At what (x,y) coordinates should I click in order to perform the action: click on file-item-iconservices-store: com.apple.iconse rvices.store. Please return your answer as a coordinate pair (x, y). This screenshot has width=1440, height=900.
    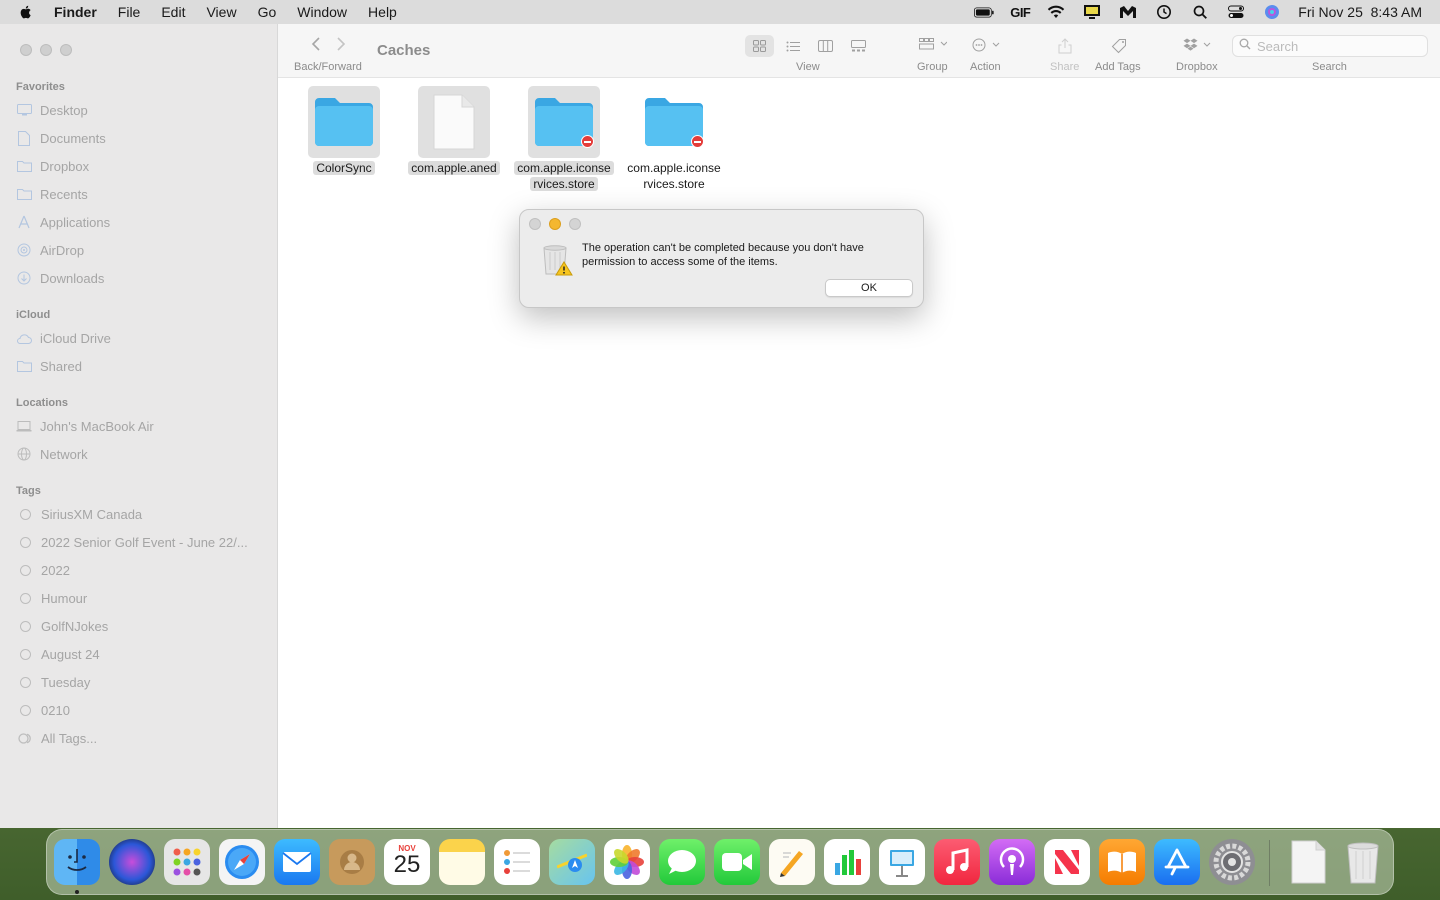
    Looking at the image, I should click on (674, 139).